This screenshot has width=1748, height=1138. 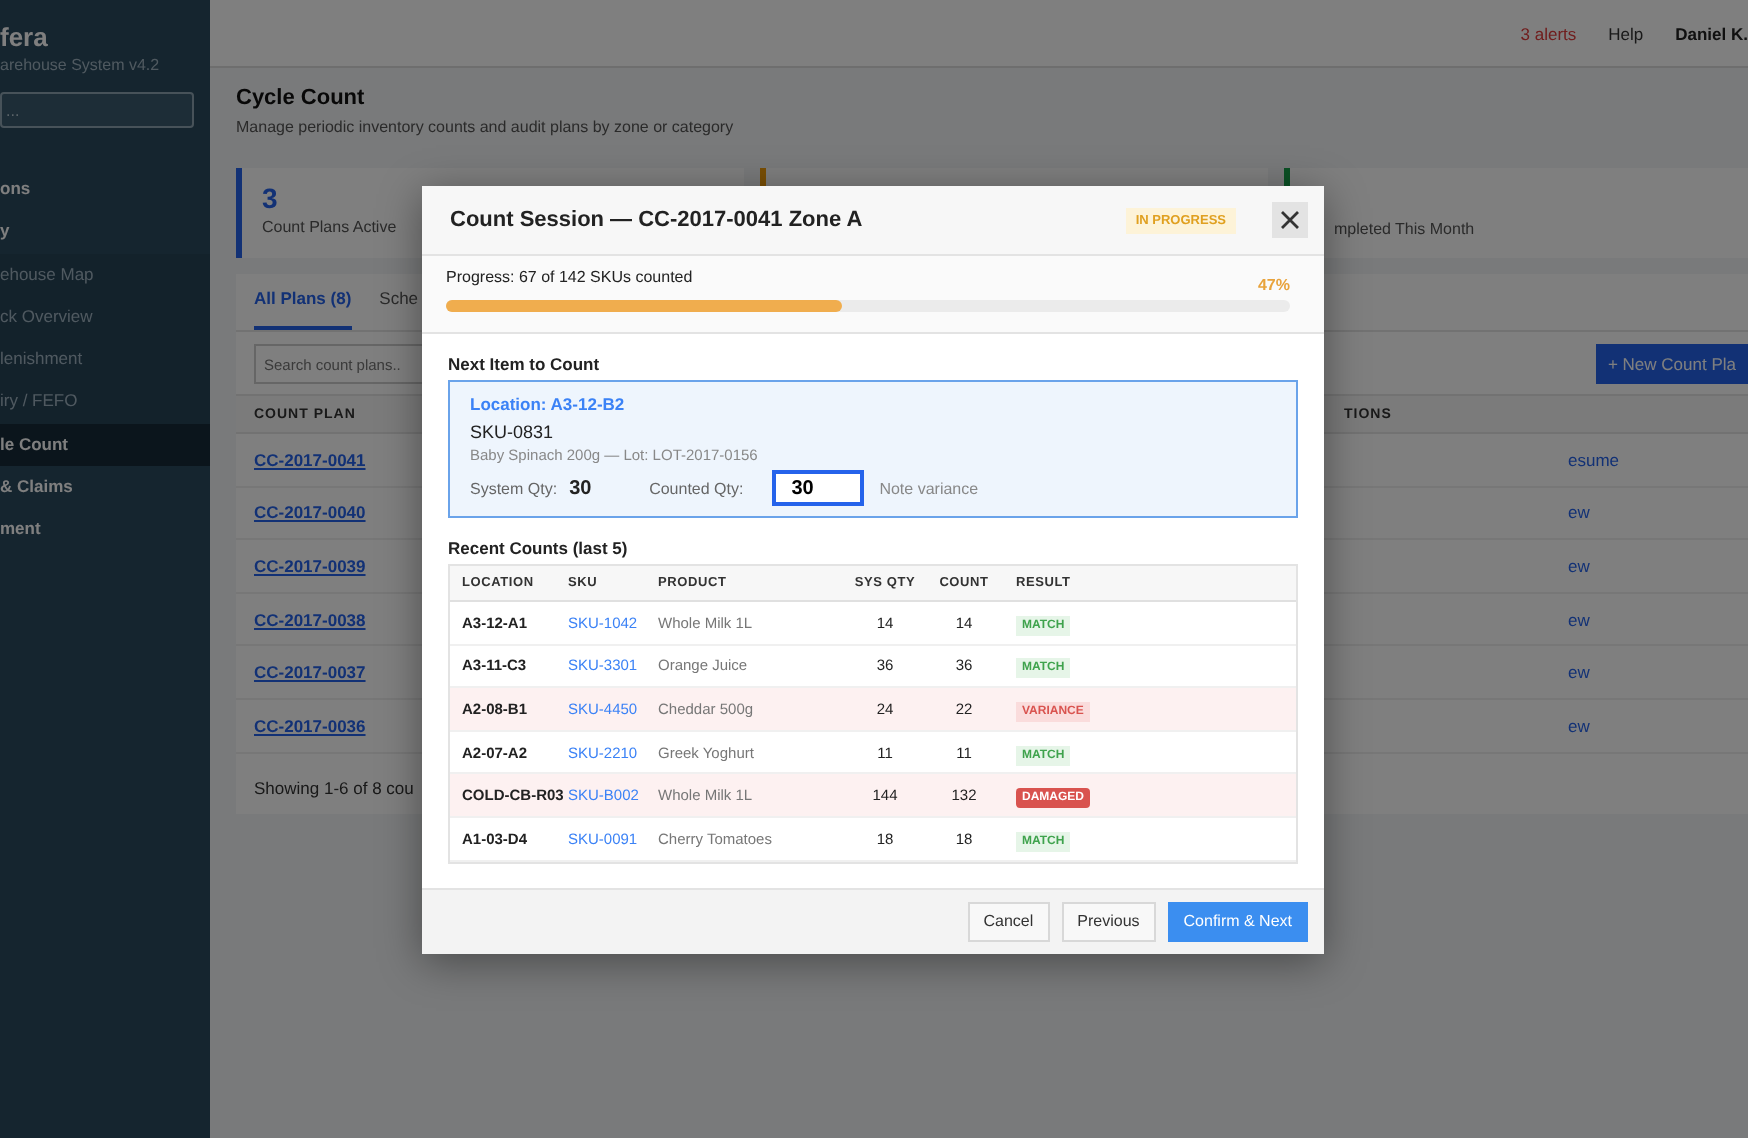 I want to click on page-subtitle: Manage periodic inventory counts and audit plans by zone or category, so click(x=486, y=127).